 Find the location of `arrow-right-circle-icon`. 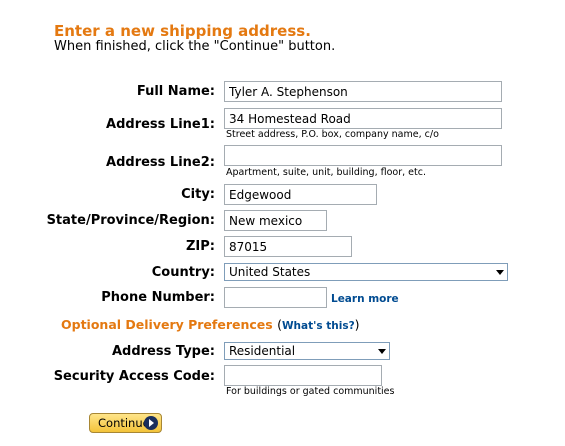

arrow-right-circle-icon is located at coordinates (151, 423).